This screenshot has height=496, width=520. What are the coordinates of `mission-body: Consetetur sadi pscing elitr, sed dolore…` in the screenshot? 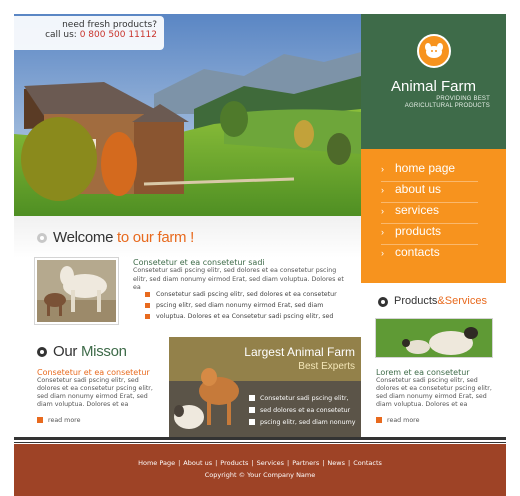 It's located at (95, 392).